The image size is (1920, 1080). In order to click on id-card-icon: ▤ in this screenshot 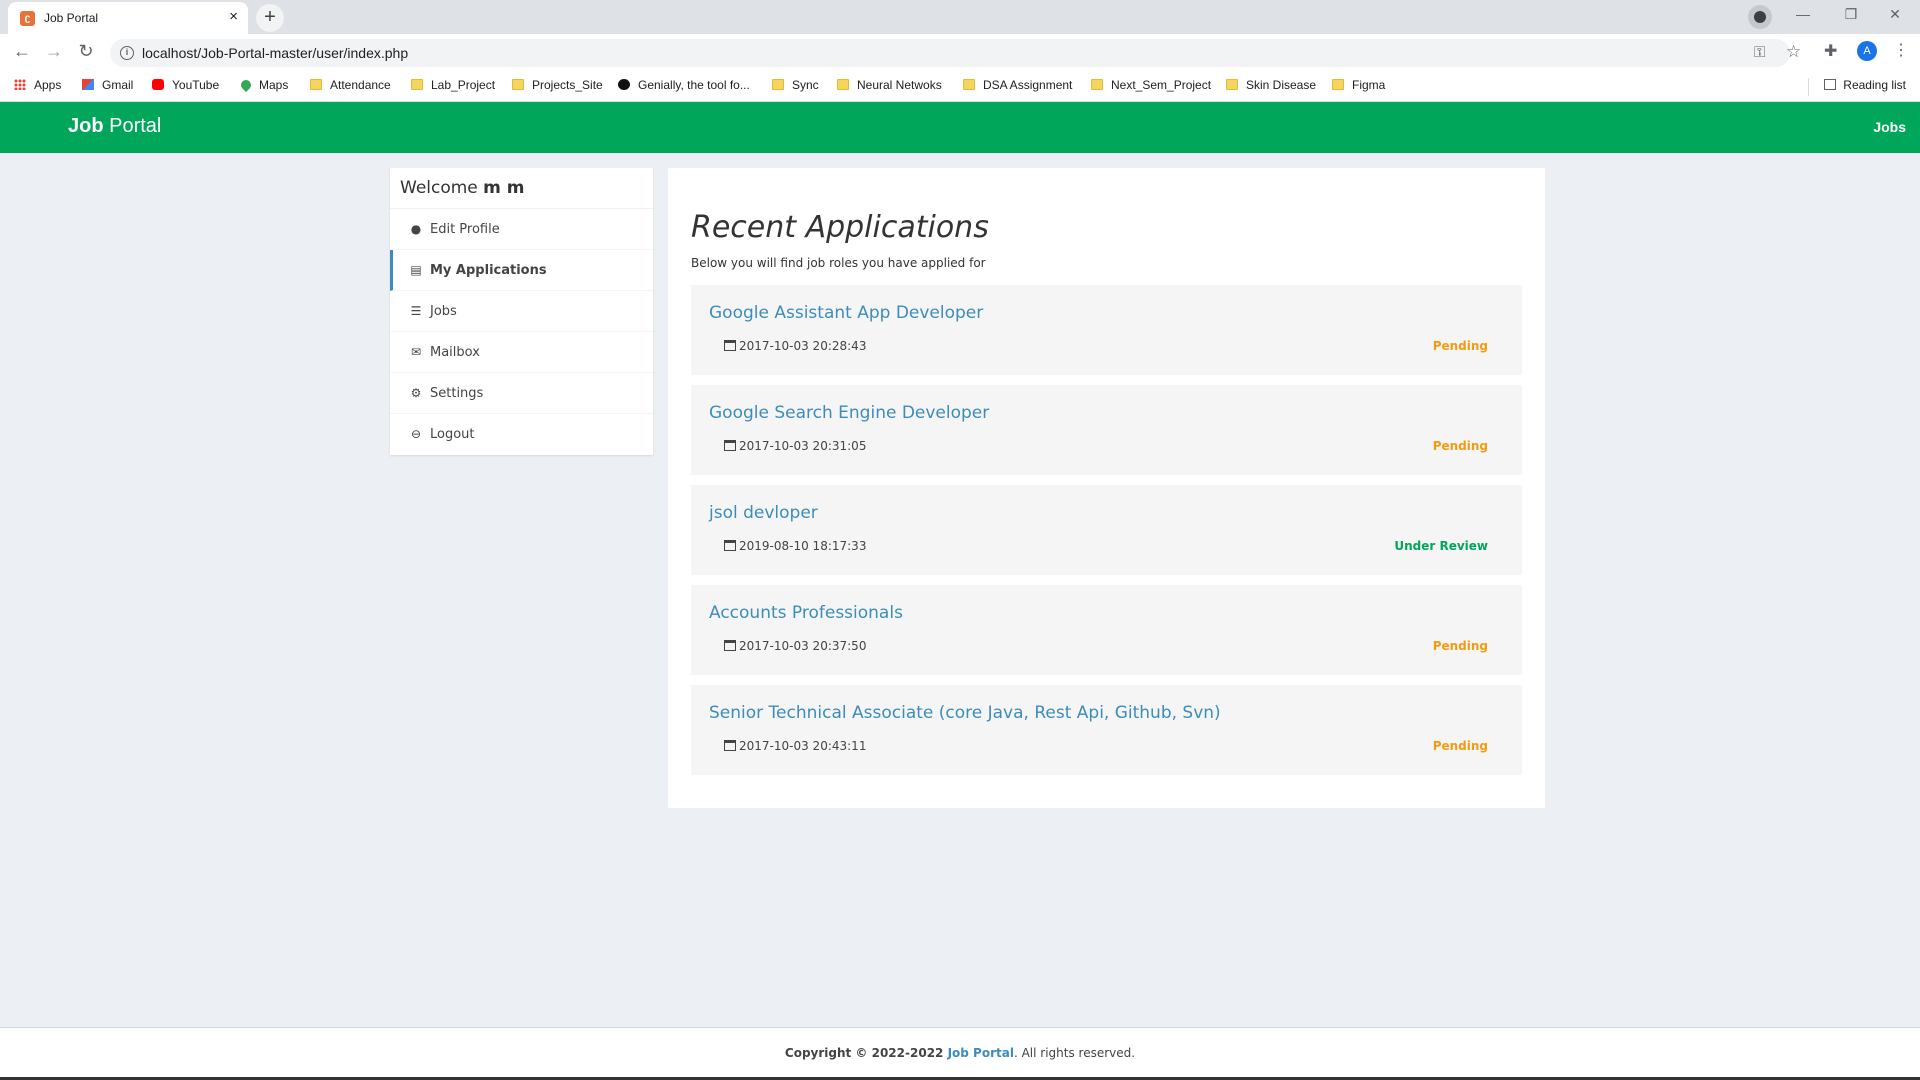, I will do `click(416, 270)`.